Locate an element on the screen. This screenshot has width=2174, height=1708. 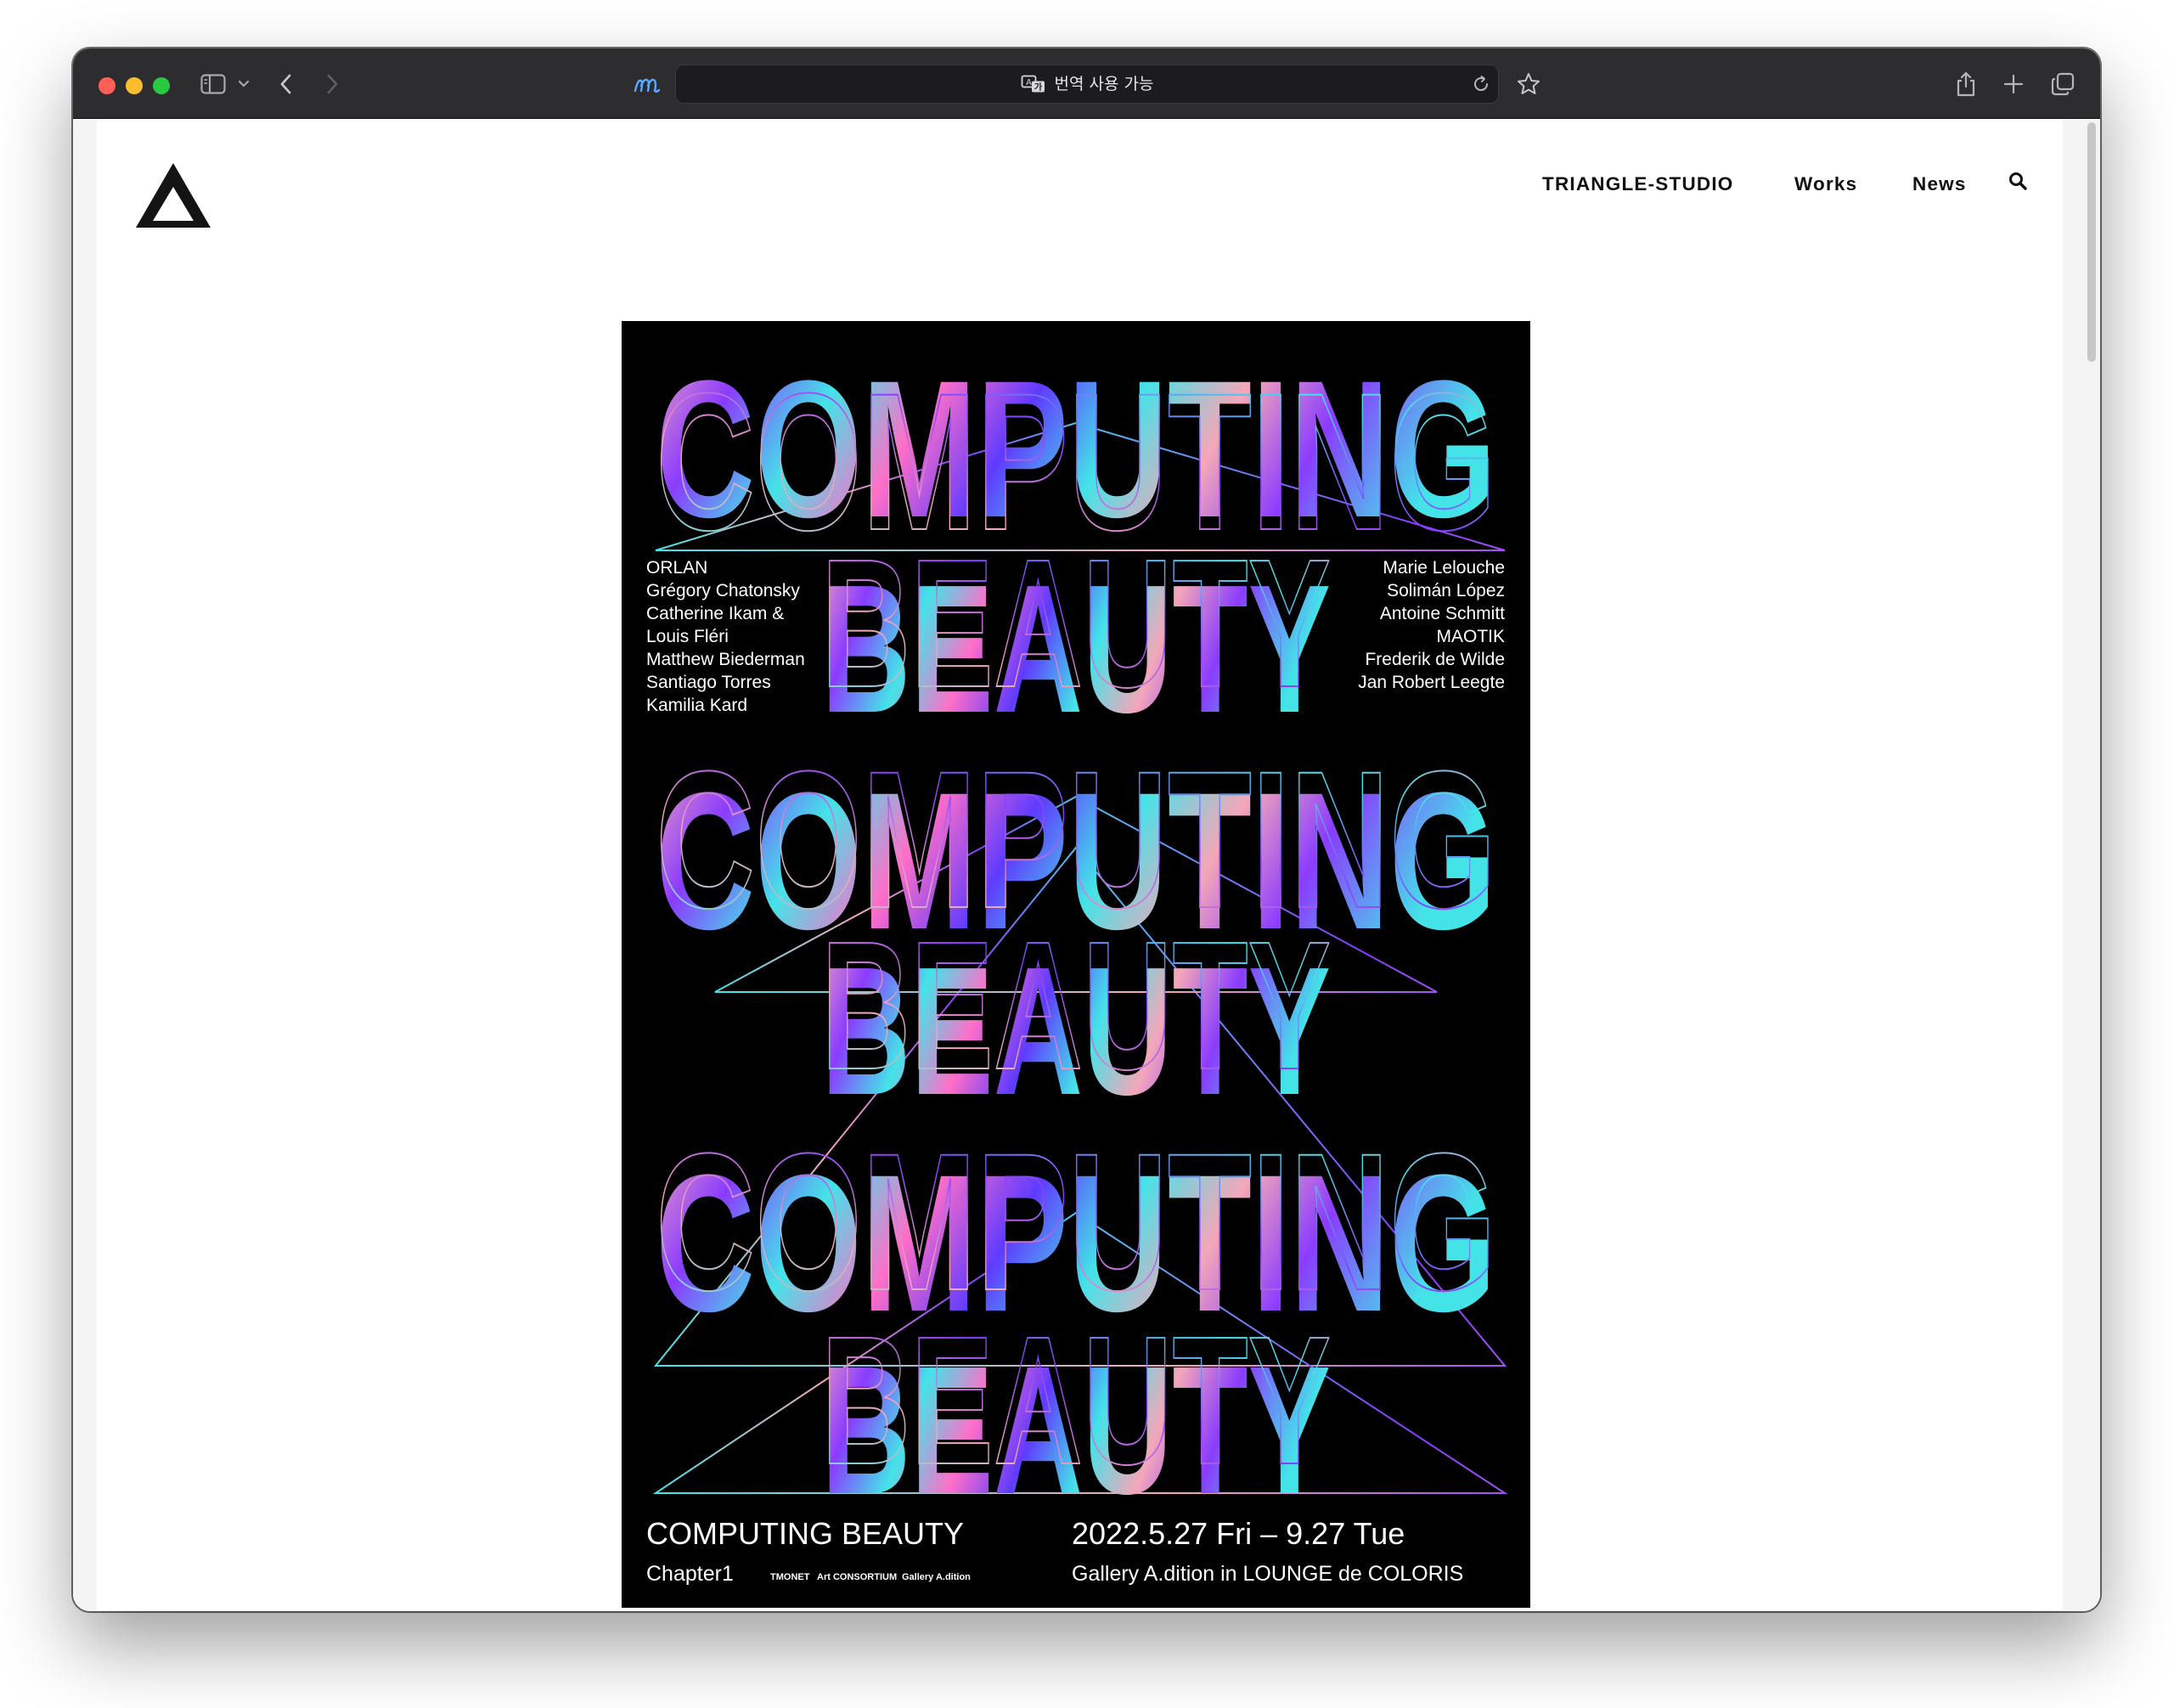
poster-artist-right: MAOTIK is located at coordinates (1470, 636).